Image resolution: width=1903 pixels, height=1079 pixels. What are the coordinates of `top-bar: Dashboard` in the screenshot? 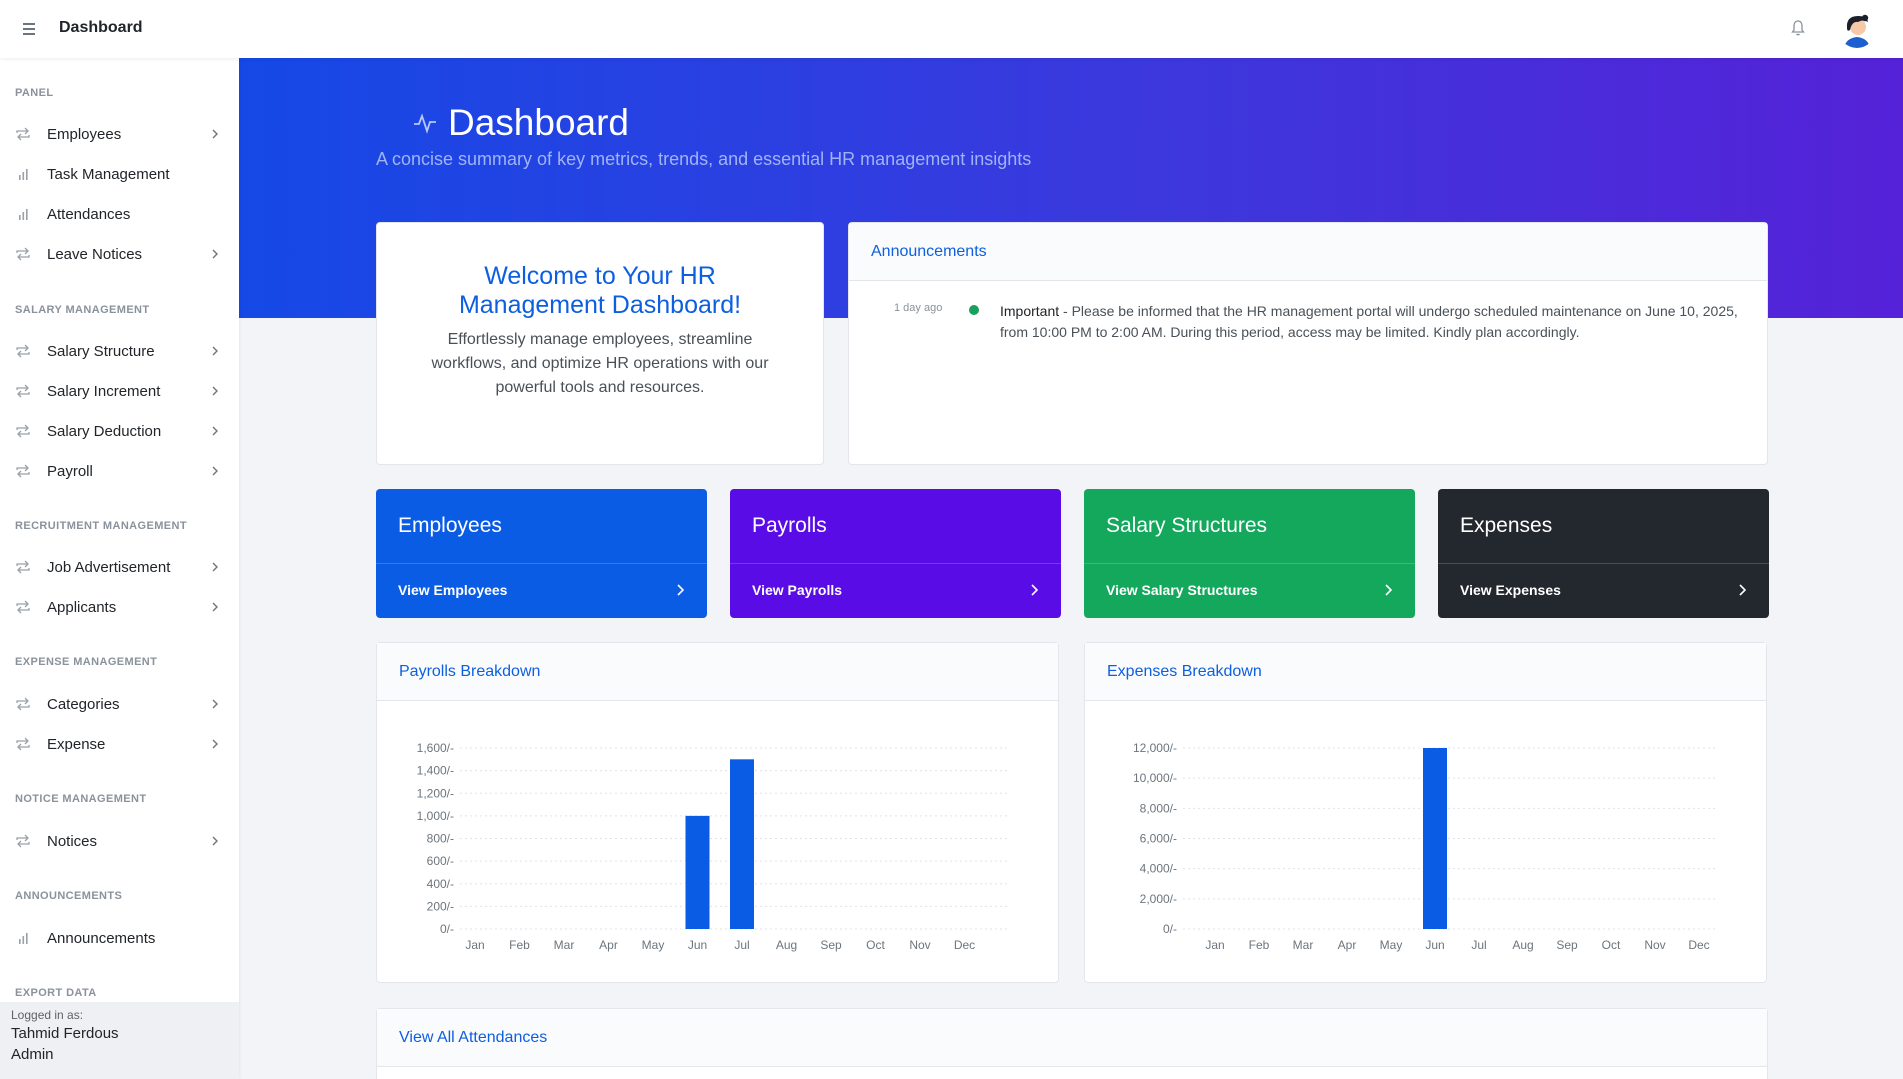 It's located at (951, 29).